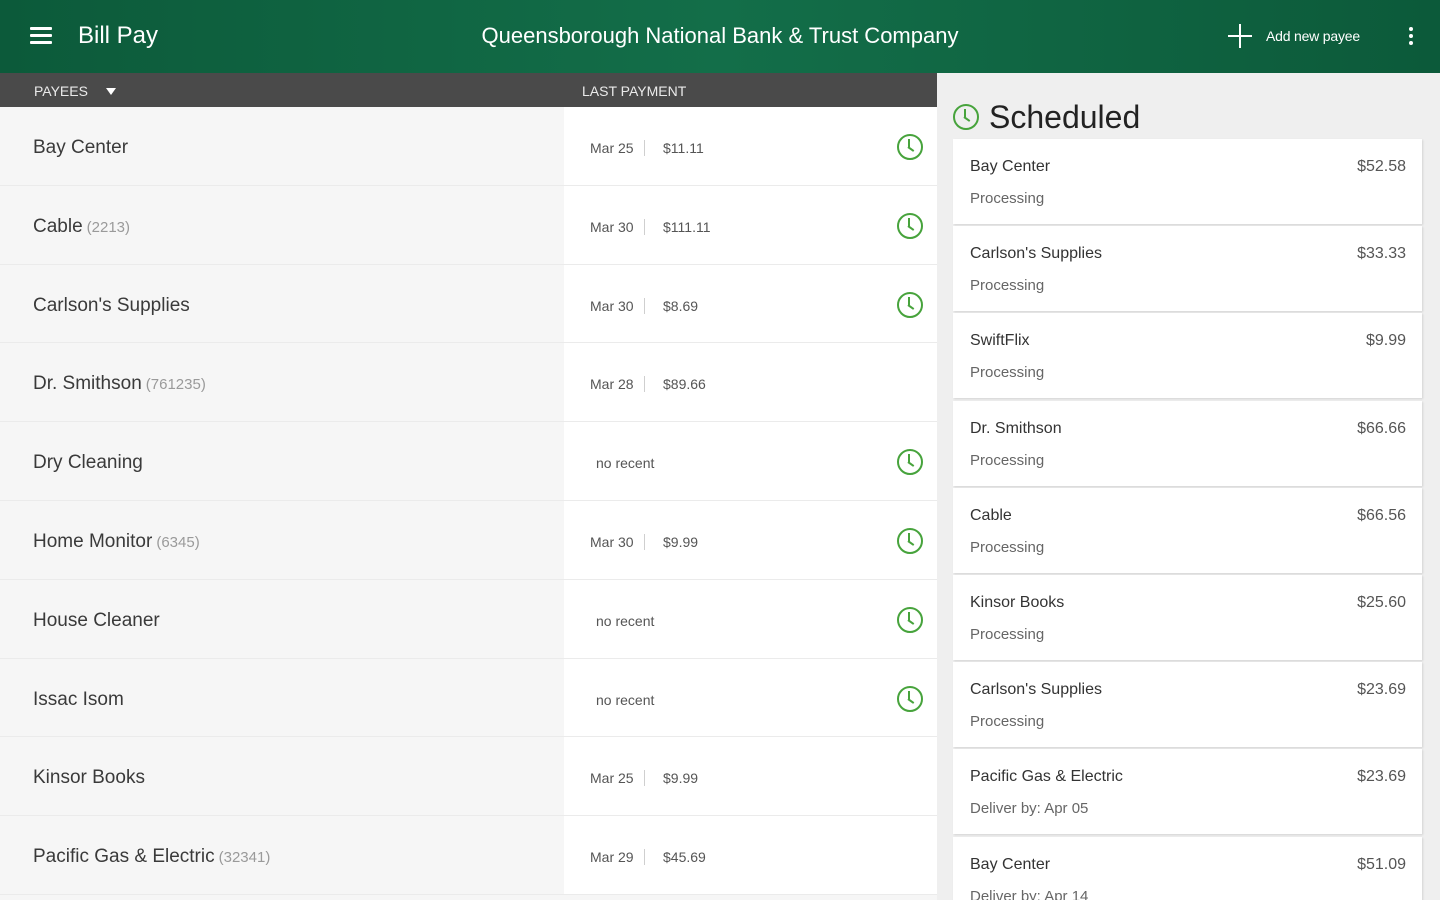 Image resolution: width=1440 pixels, height=900 pixels. What do you see at coordinates (684, 857) in the screenshot?
I see `last-payment-amount: $45.69` at bounding box center [684, 857].